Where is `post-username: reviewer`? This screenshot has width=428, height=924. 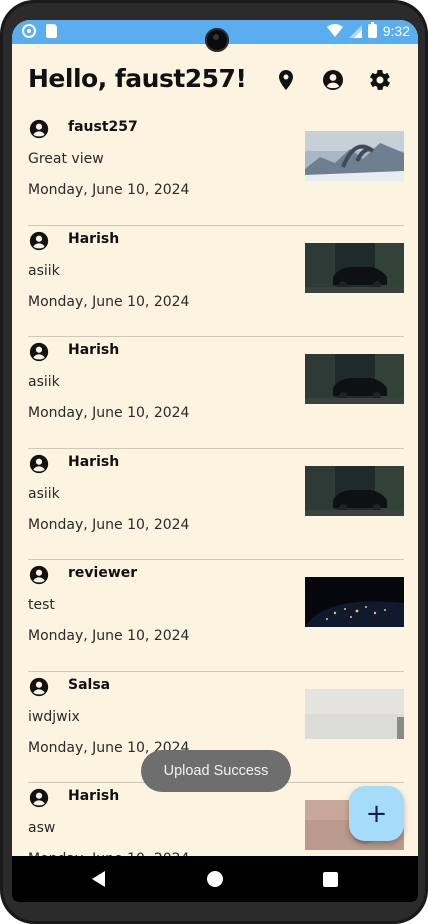 post-username: reviewer is located at coordinates (103, 573).